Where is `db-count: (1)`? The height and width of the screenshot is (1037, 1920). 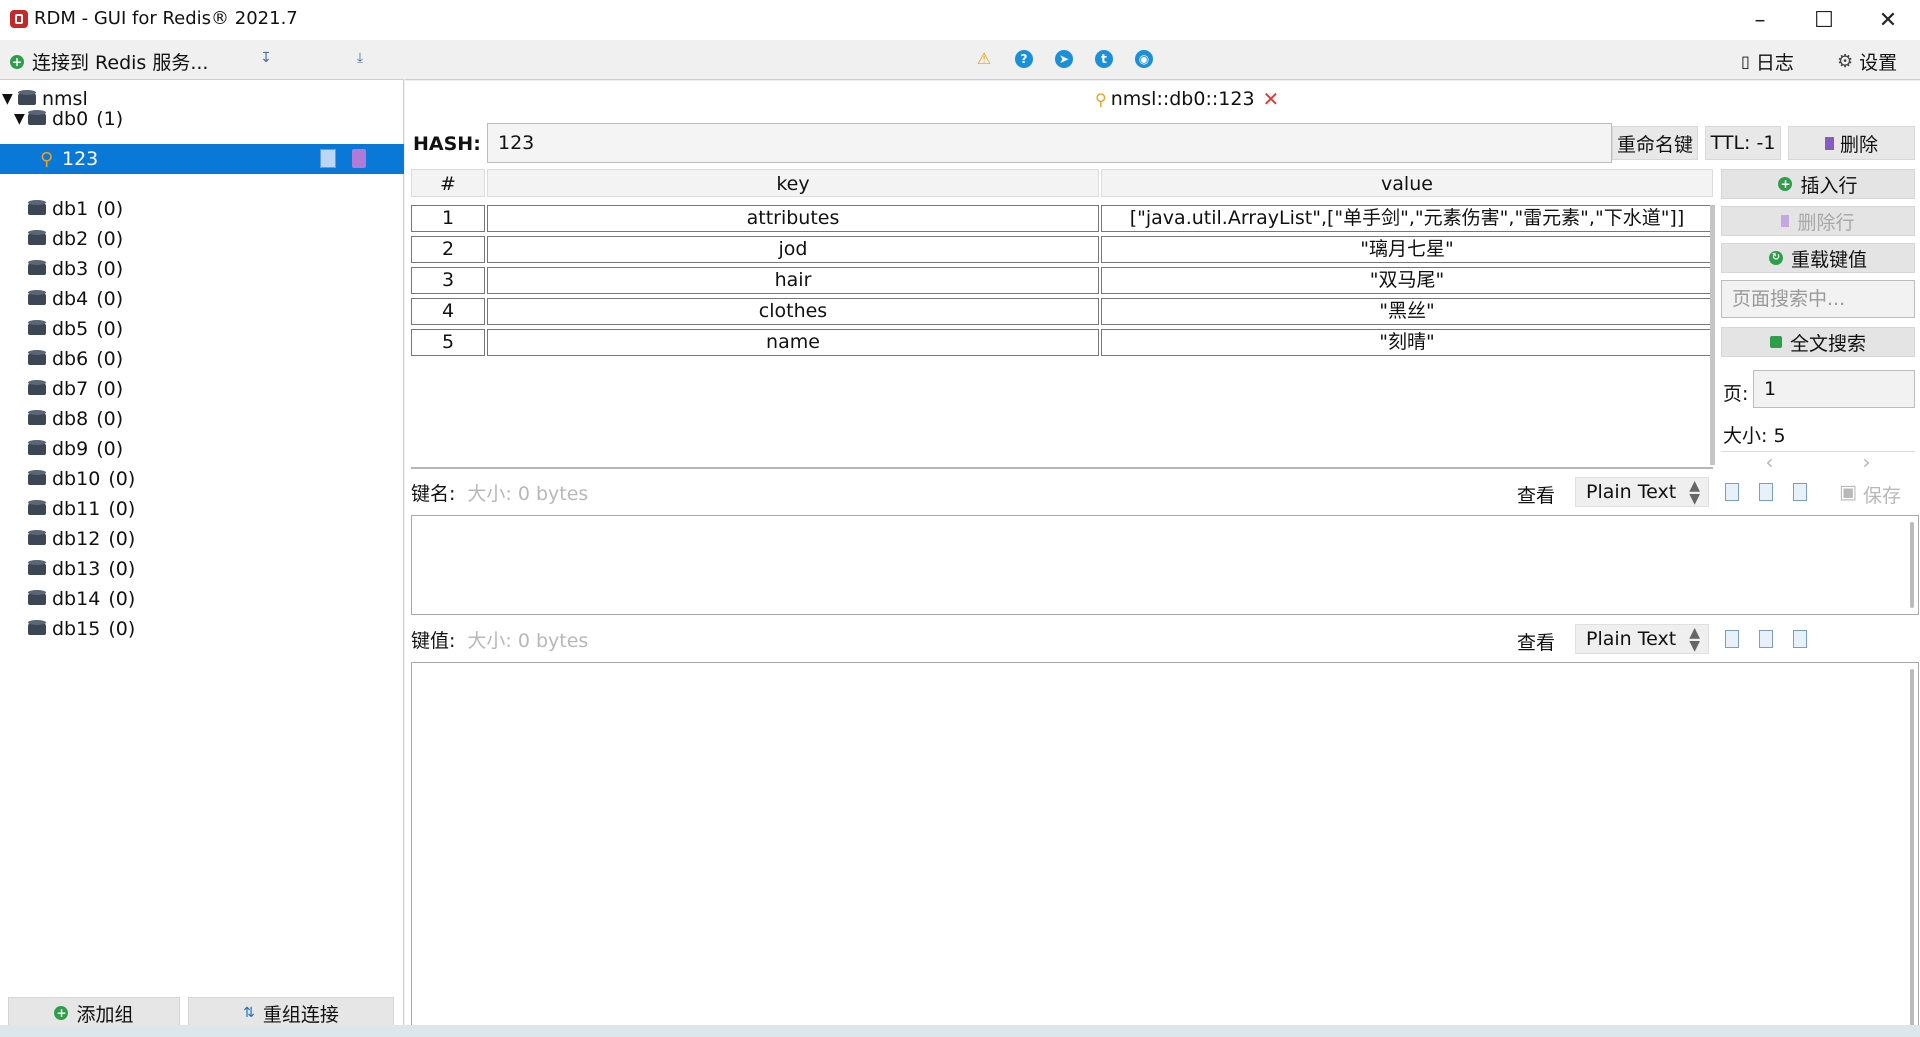 db-count: (1) is located at coordinates (110, 119).